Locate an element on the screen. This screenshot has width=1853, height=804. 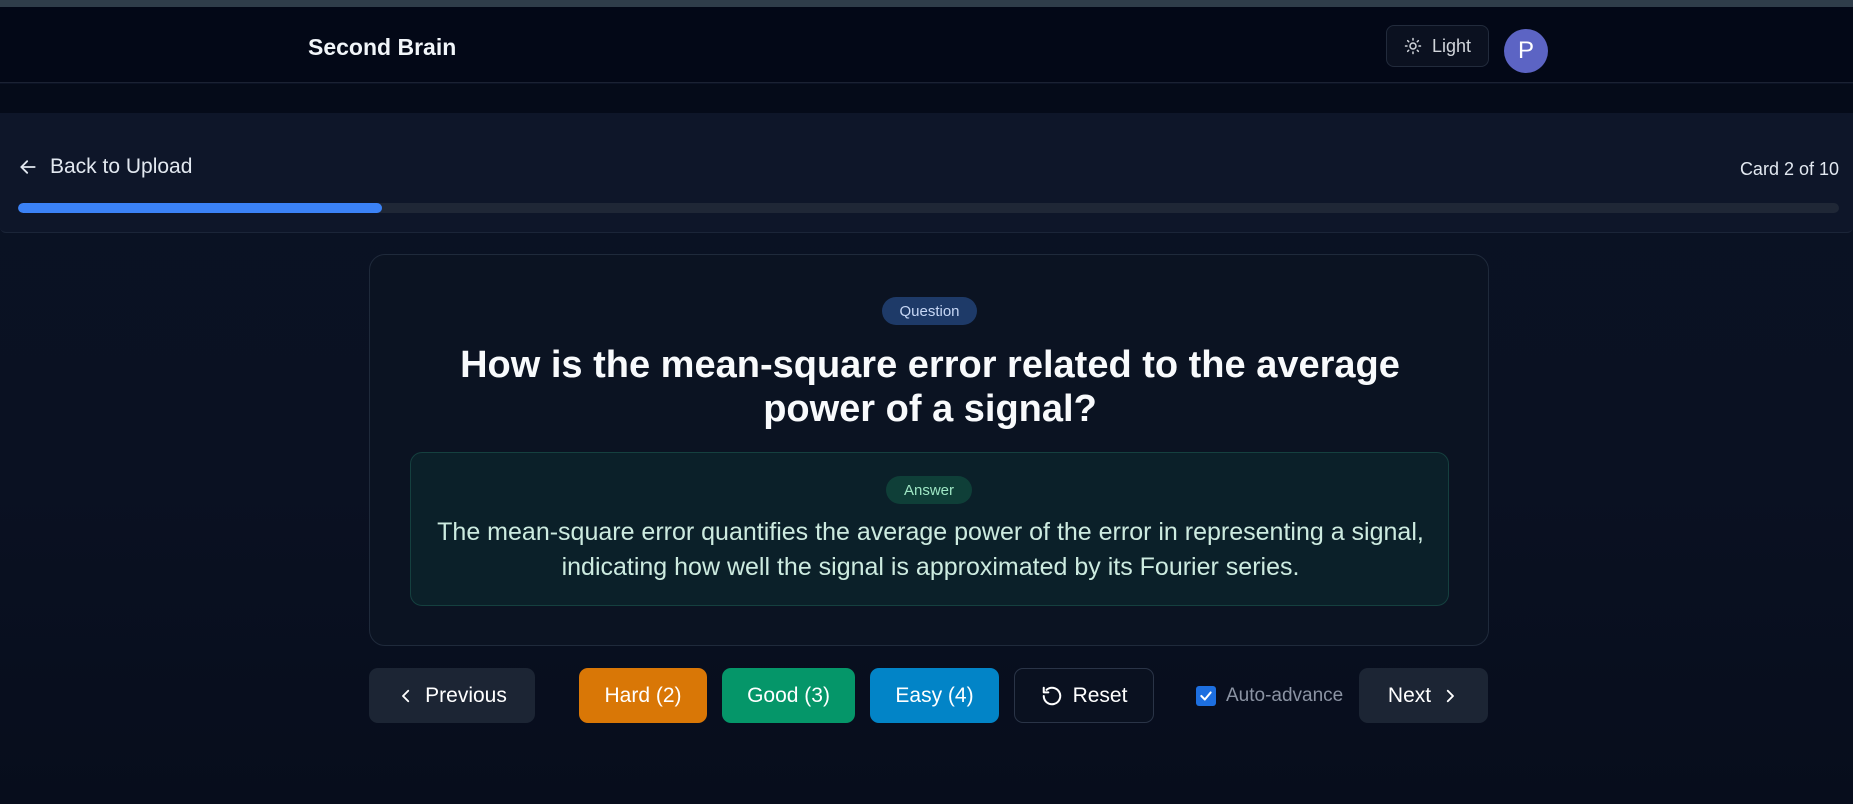
auto-advance-checkbox is located at coordinates (1206, 696).